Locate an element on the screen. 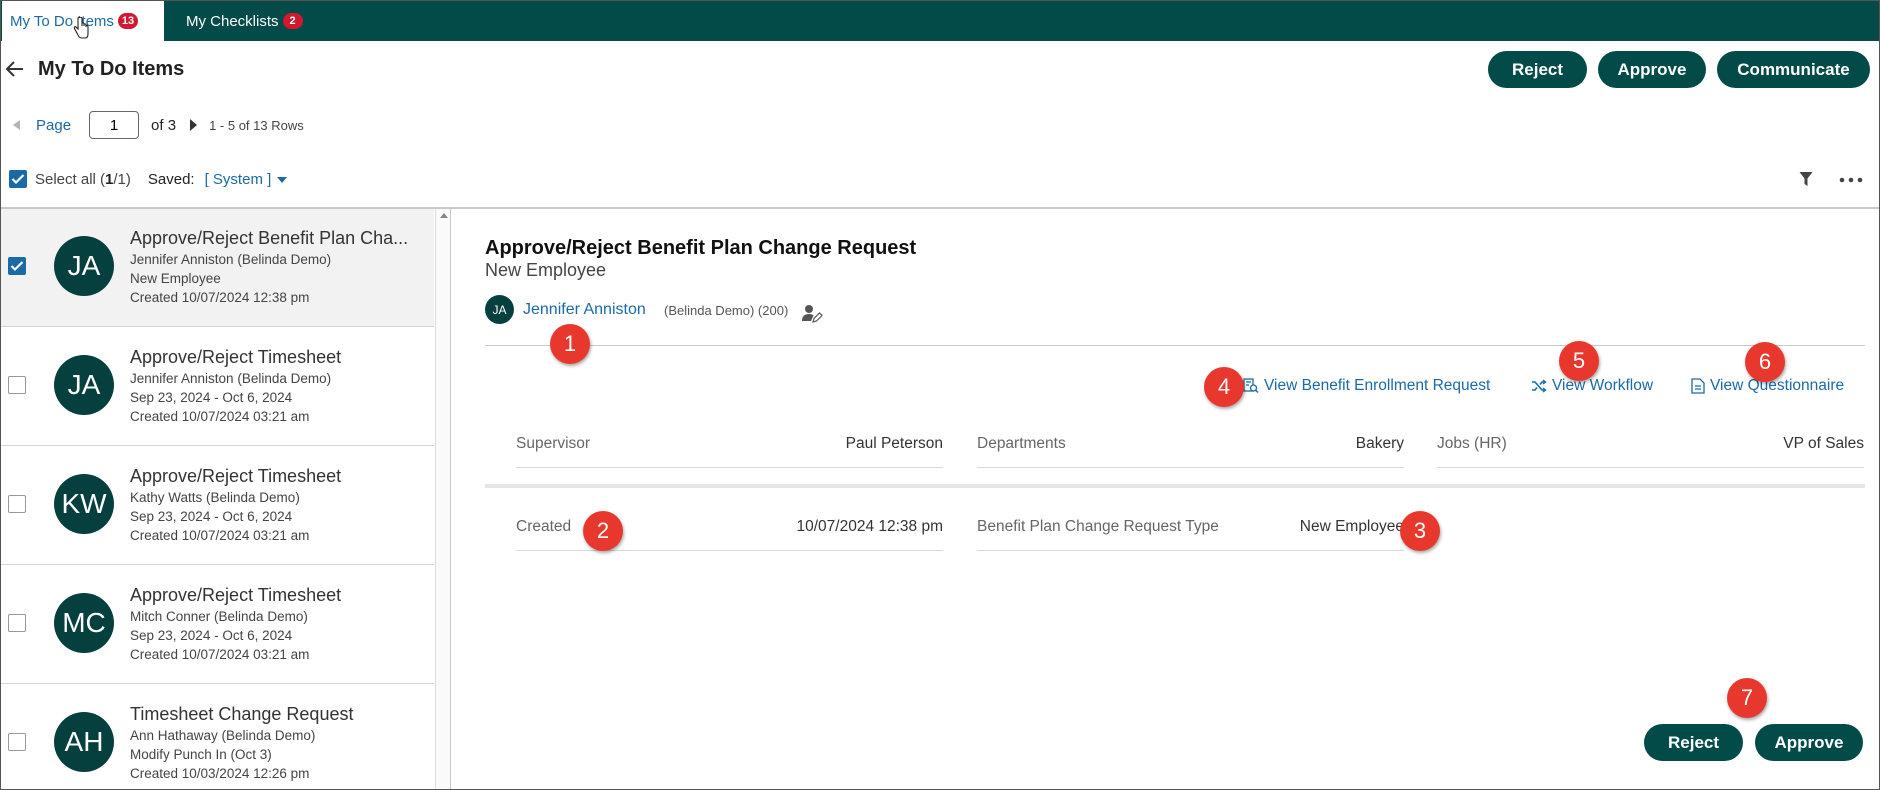  tab-bar: My To Do Items 13 My Checklists 2 is located at coordinates (940, 21).